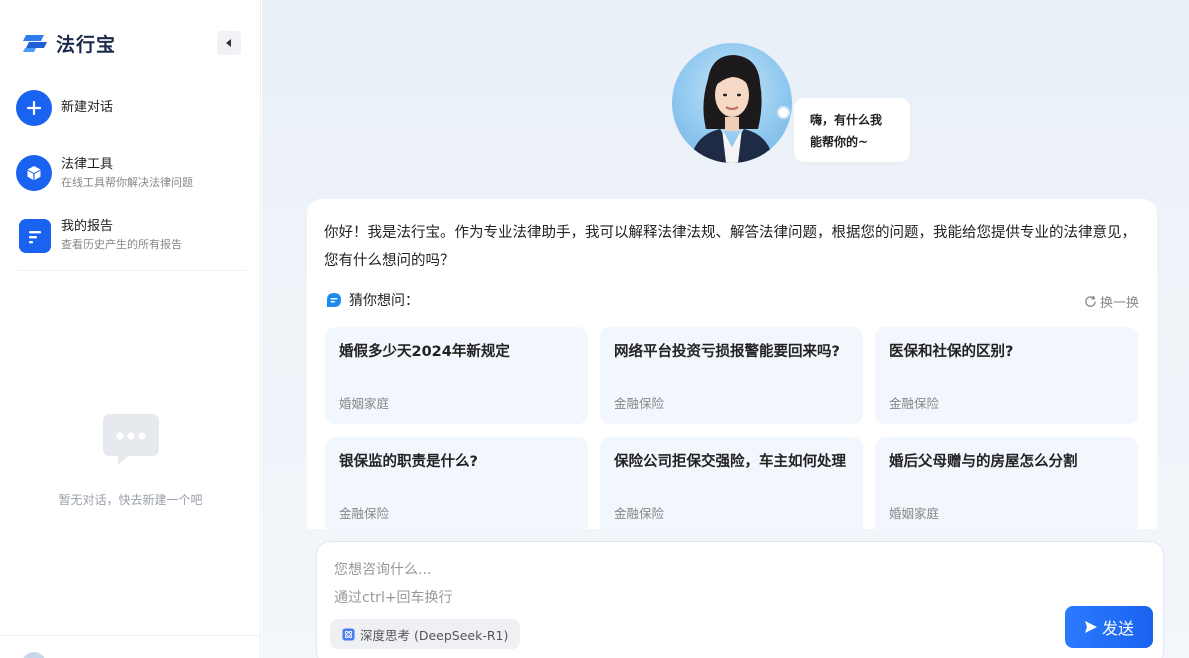 The height and width of the screenshot is (658, 1189). I want to click on sidebar-item-label: 我的报告, so click(87, 226).